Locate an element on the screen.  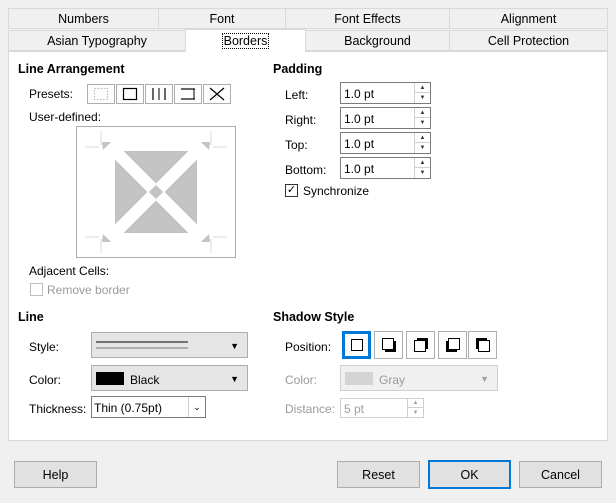
shadow-top-right-button is located at coordinates (420, 345).